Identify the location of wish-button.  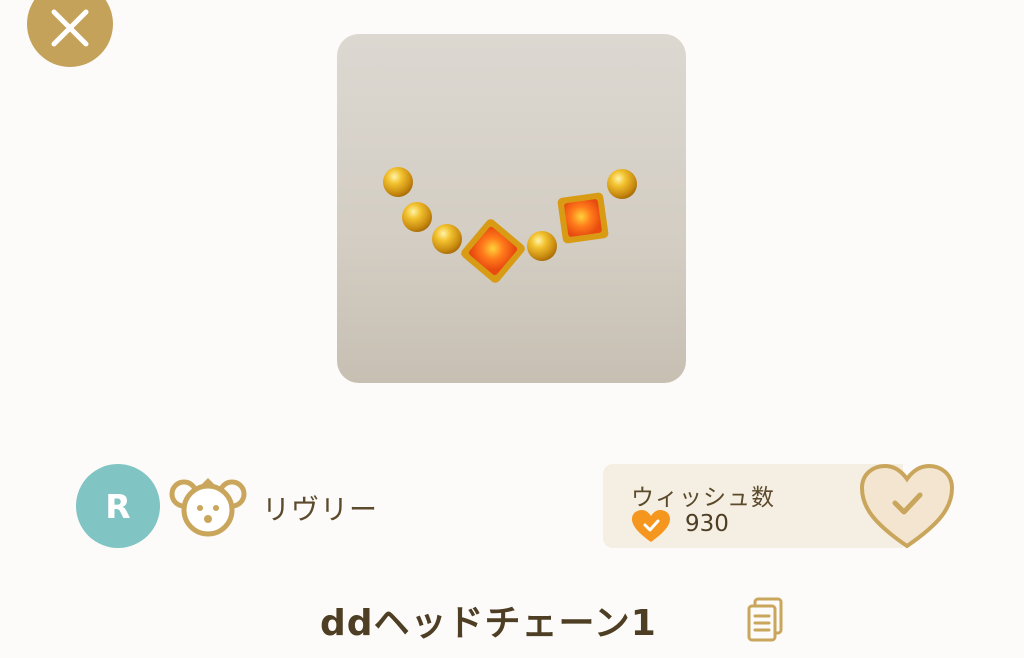
(907, 508).